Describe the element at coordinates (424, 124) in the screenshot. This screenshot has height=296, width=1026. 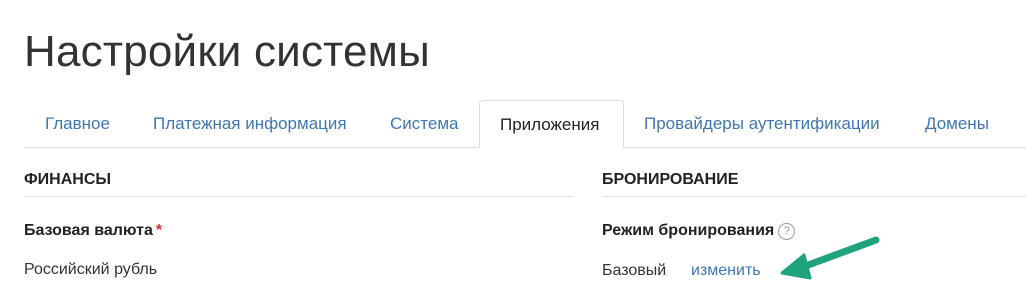
I see `tab-system: Система` at that location.